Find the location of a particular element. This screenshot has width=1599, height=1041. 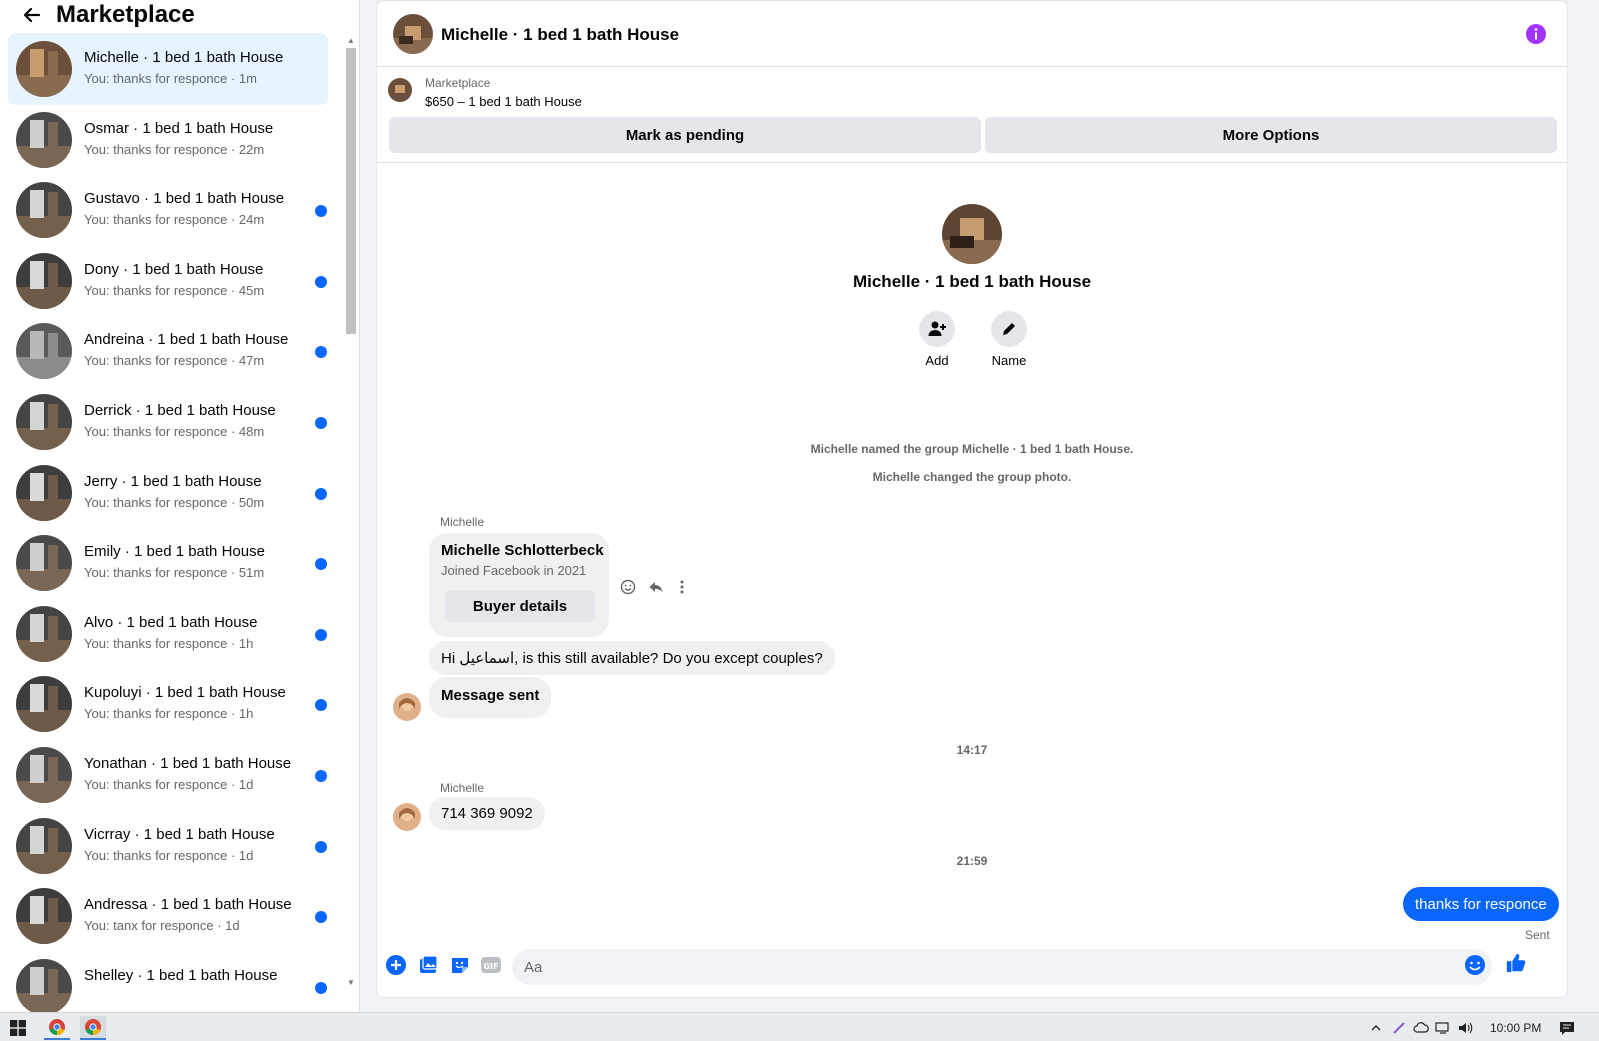

listing-title: $650 – 1 bed 1 bath House is located at coordinates (503, 101).